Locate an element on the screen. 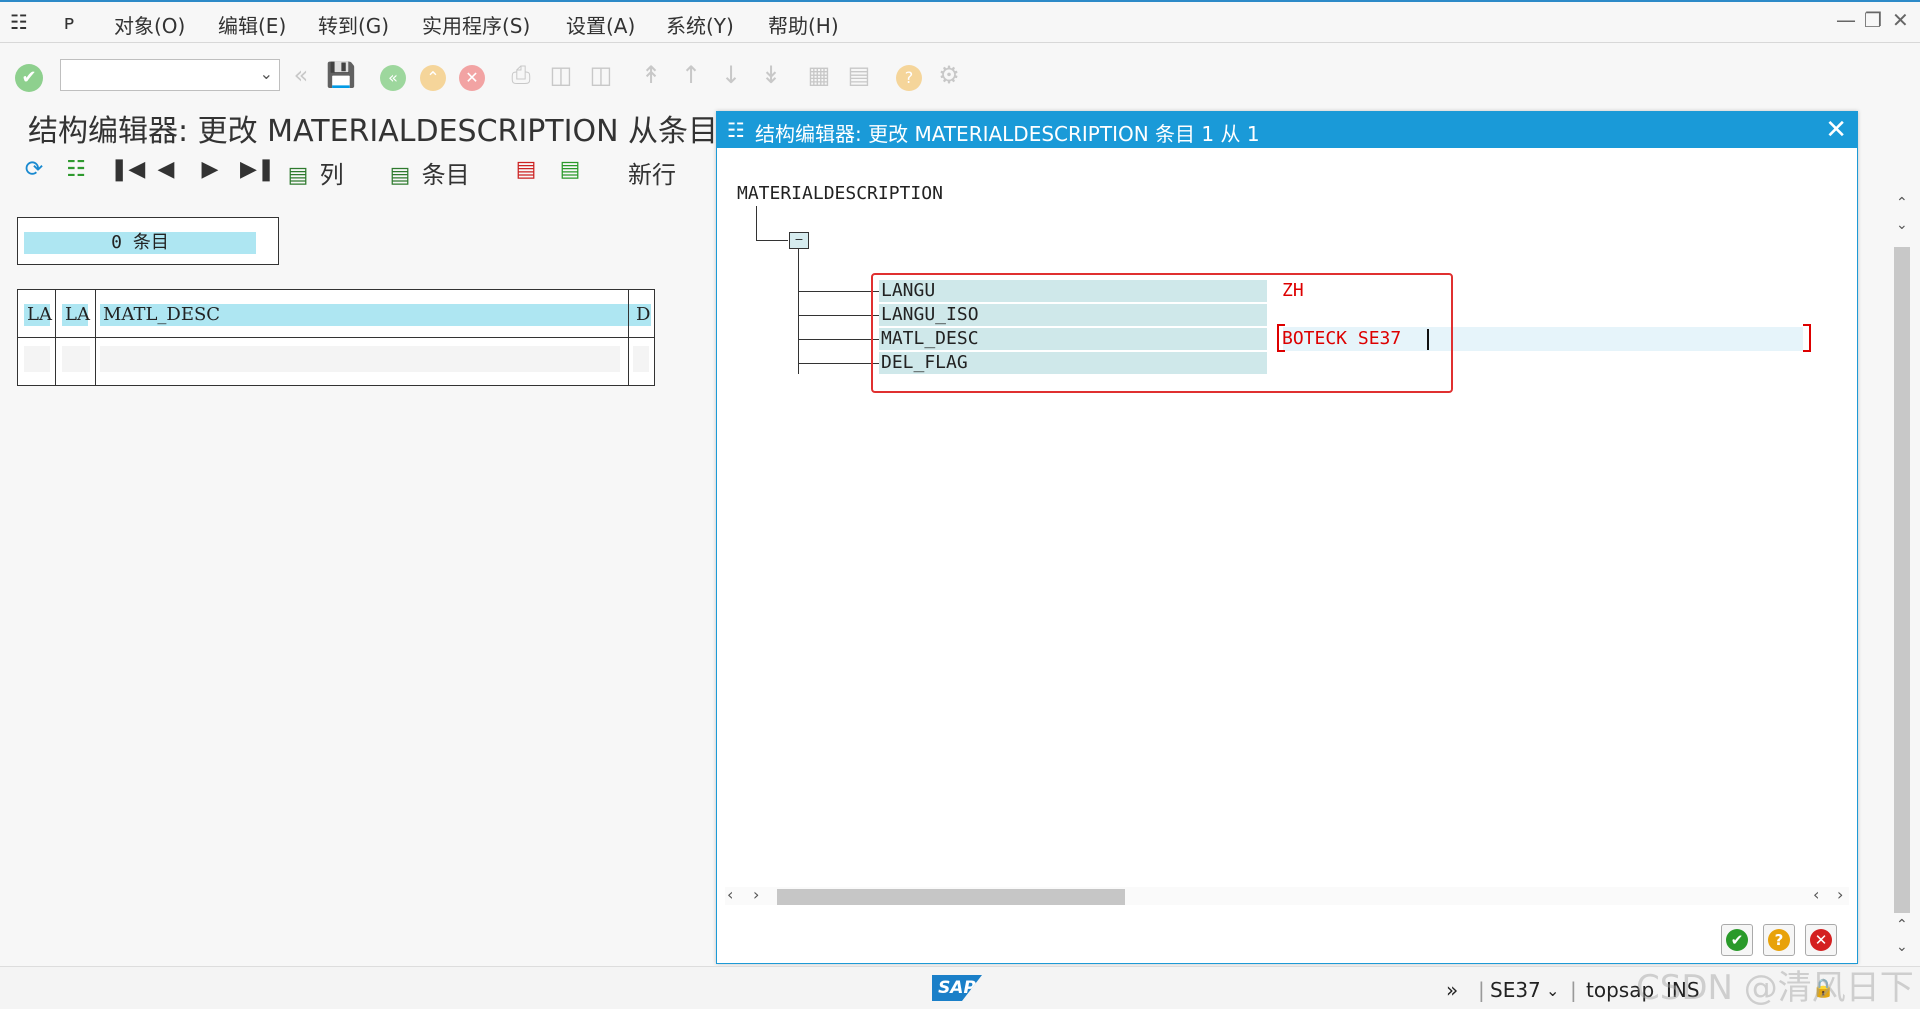 The width and height of the screenshot is (1920, 1009). insert-row-button: ▤ is located at coordinates (570, 172).